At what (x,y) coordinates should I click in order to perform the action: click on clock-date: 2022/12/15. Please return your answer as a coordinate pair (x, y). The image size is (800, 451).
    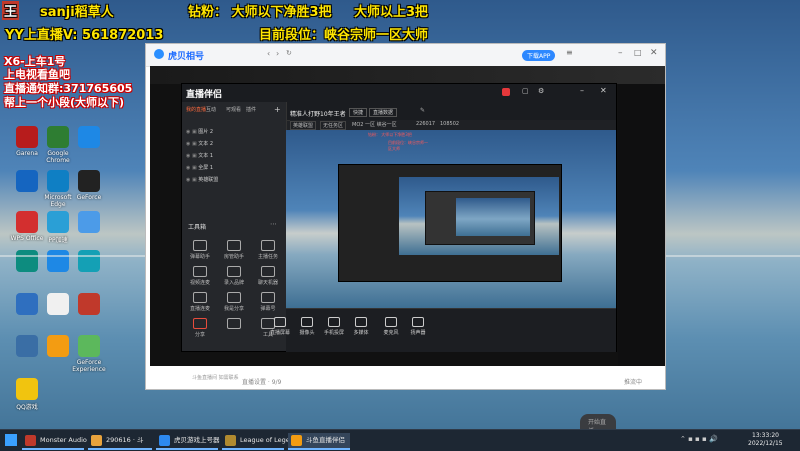
    Looking at the image, I should click on (765, 443).